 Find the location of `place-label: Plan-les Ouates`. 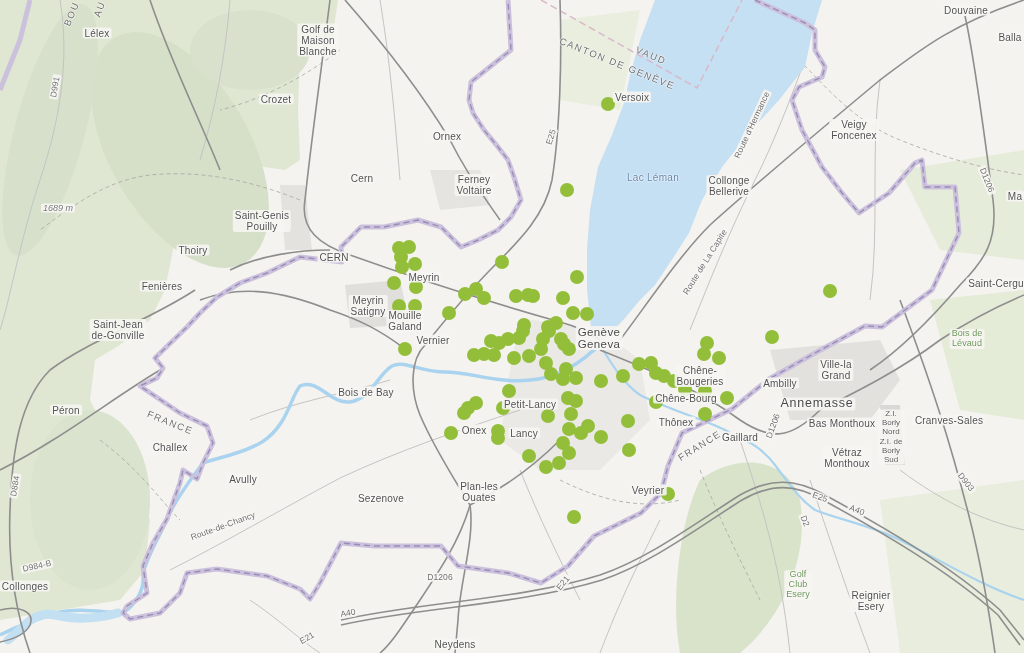

place-label: Plan-les Ouates is located at coordinates (479, 492).